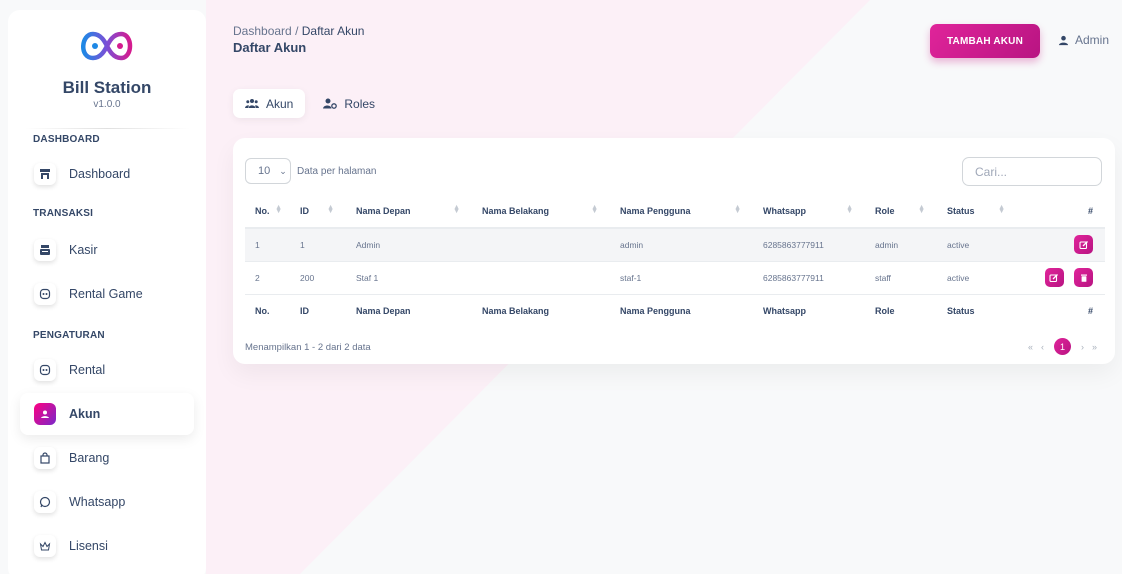 Image resolution: width=1122 pixels, height=574 pixels. I want to click on sidebar-item-label: Lisensi, so click(88, 546).